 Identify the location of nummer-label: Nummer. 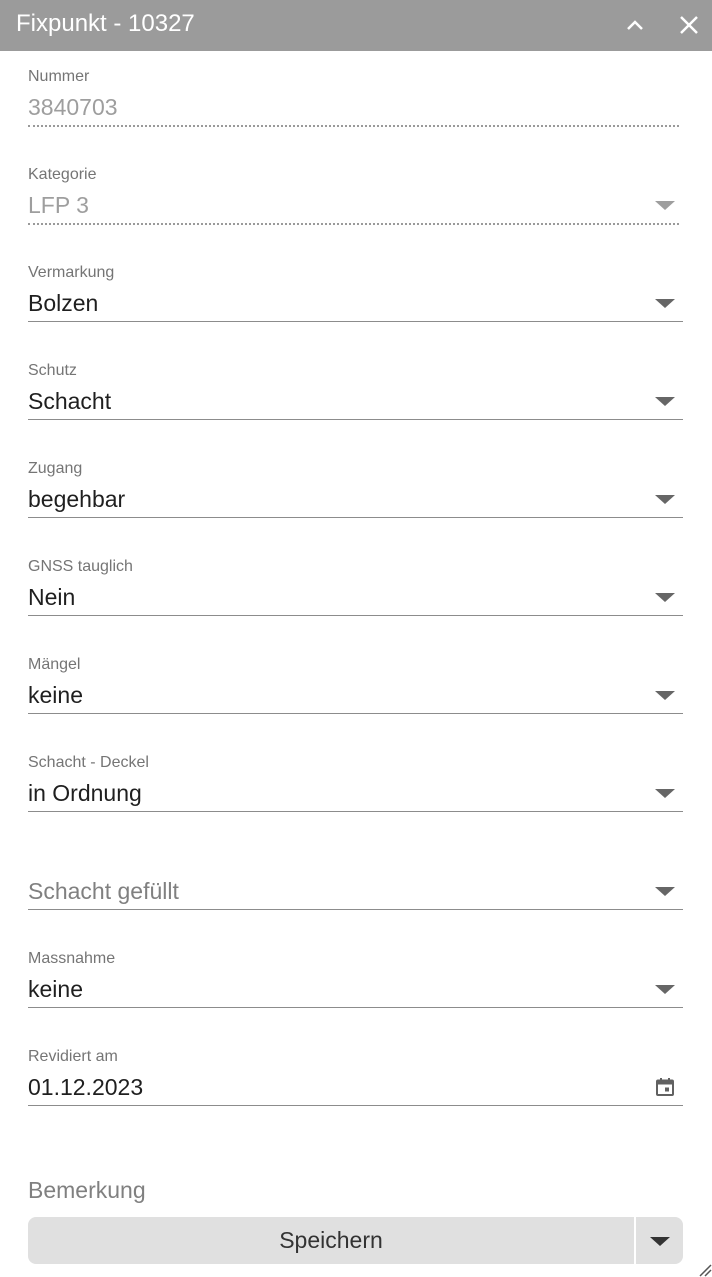
(59, 76).